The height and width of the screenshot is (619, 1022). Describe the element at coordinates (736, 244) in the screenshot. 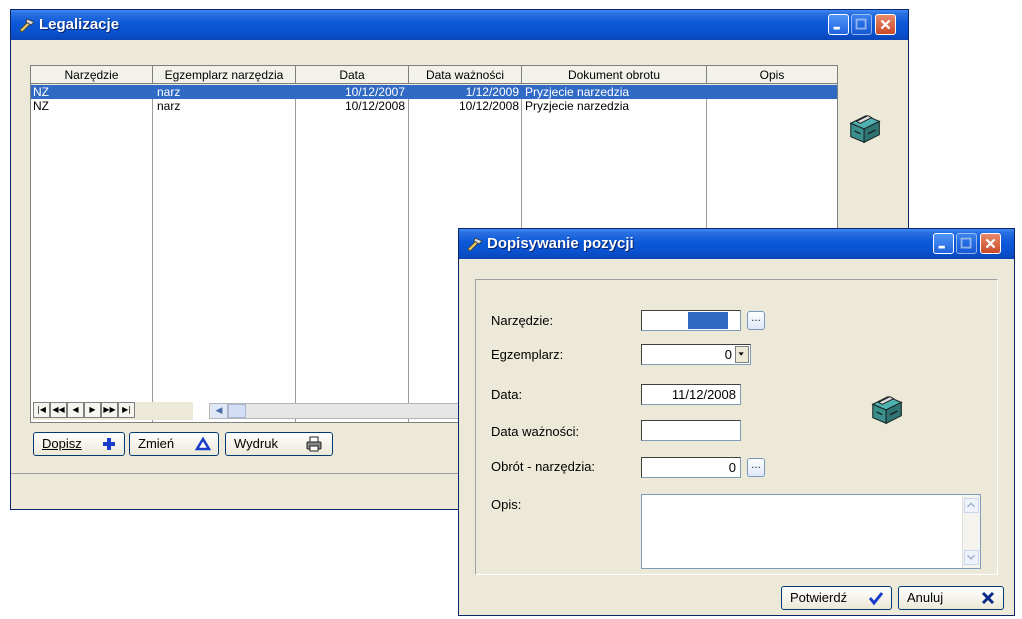

I see `dialog-titlebar: Dopisywanie pozycji` at that location.